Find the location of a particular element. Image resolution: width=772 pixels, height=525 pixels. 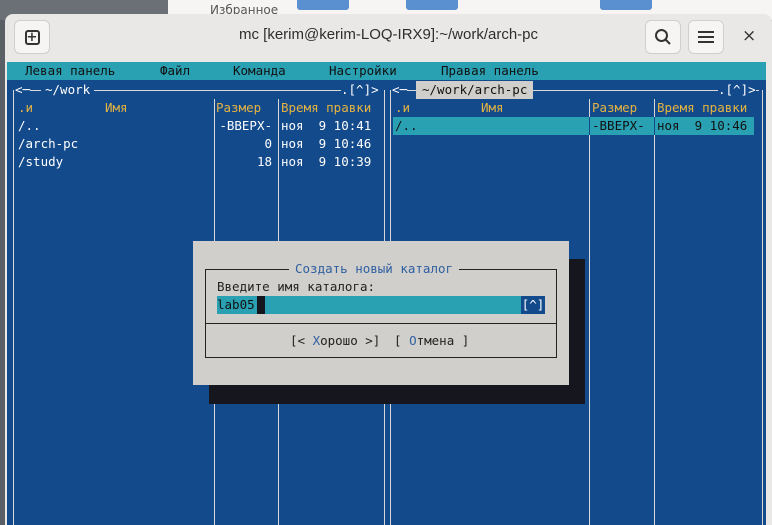

dialog-prompt: Введите имя каталога: is located at coordinates (296, 286).